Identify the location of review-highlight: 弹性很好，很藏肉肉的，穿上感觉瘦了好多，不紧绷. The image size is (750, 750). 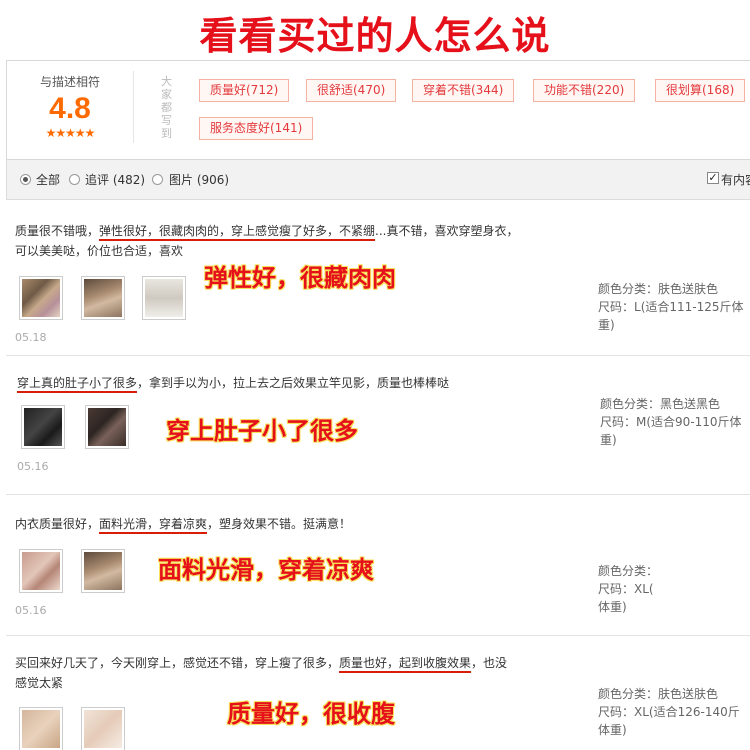
(237, 232).